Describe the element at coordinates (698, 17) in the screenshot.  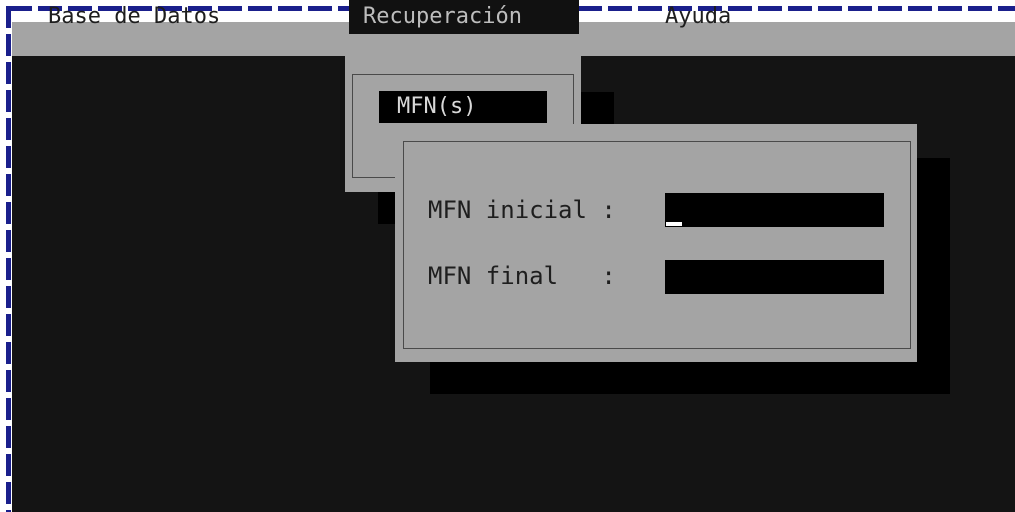
I see `menu-ayuda: Ayuda` at that location.